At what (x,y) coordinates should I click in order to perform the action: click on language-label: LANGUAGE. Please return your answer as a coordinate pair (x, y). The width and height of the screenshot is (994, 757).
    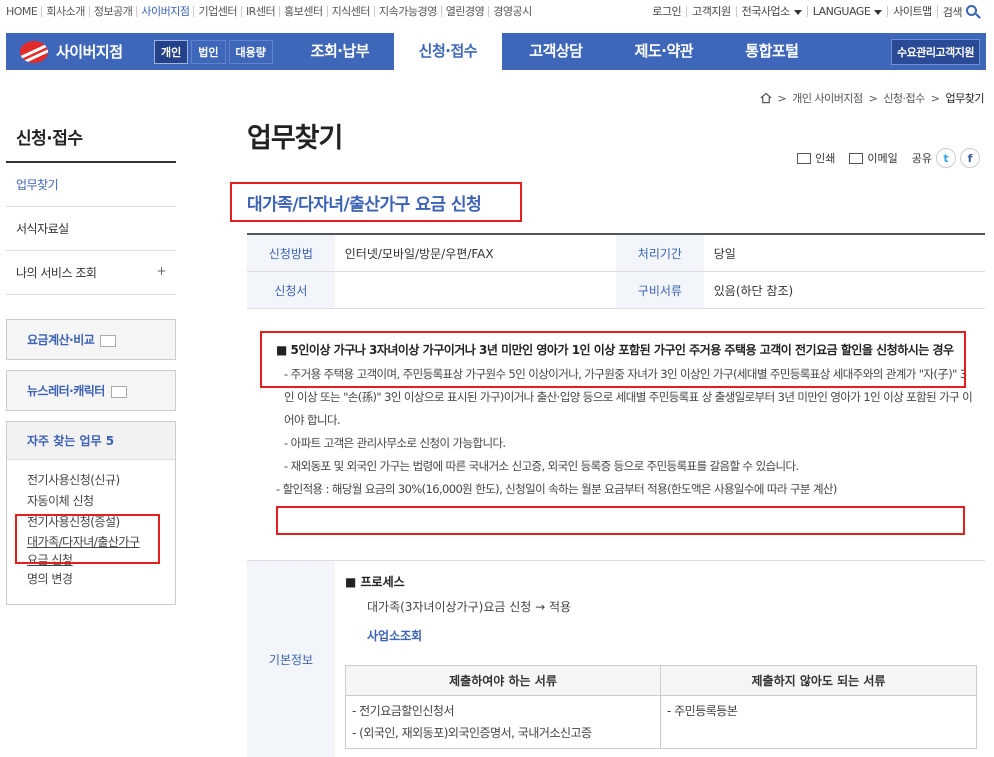
    Looking at the image, I should click on (841, 11).